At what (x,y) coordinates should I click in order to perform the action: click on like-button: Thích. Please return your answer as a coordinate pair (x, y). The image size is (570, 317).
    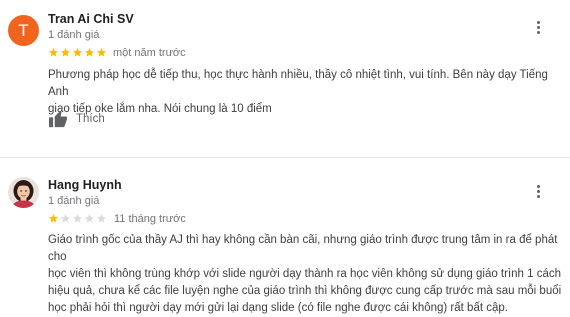
    Looking at the image, I should click on (76, 119).